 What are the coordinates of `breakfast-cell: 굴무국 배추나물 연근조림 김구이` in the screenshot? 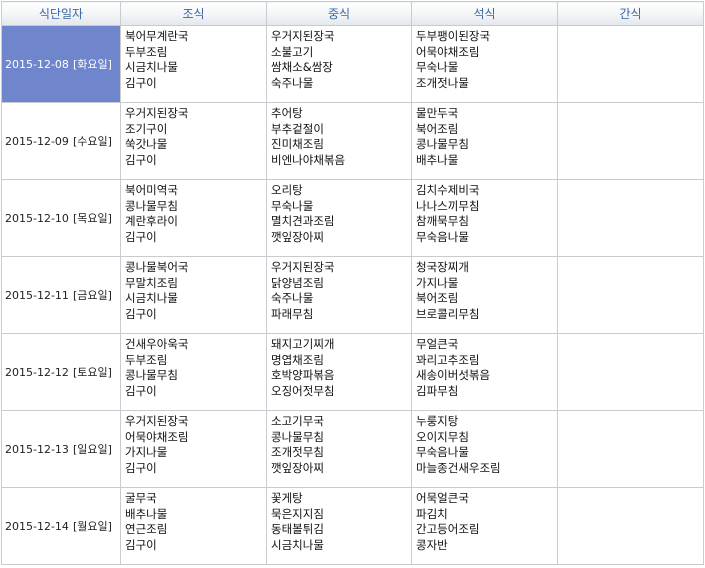 It's located at (193, 526).